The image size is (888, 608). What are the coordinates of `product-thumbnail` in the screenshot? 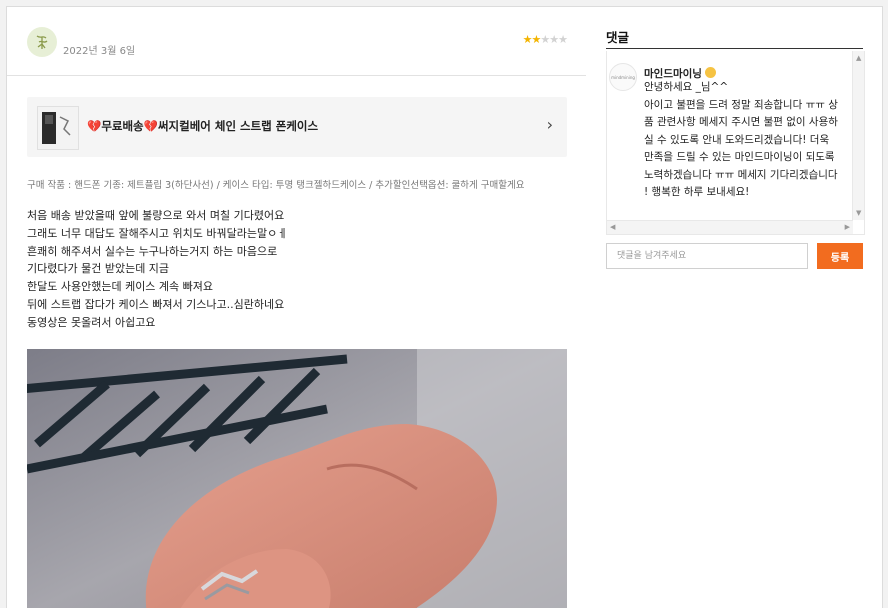 It's located at (58, 128).